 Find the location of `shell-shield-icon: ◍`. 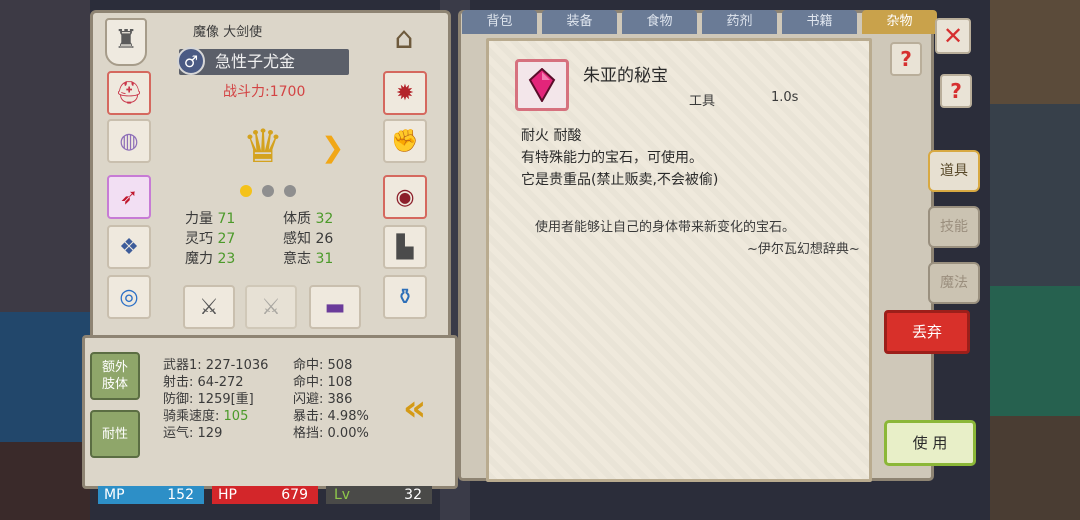

shell-shield-icon: ◍ is located at coordinates (129, 141).